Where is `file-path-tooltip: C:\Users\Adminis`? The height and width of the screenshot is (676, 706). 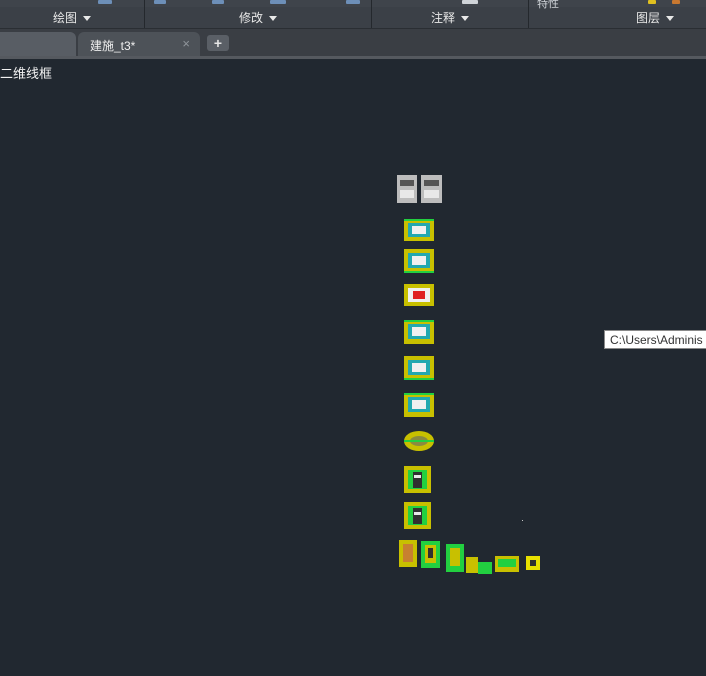
file-path-tooltip: C:\Users\Adminis is located at coordinates (655, 339).